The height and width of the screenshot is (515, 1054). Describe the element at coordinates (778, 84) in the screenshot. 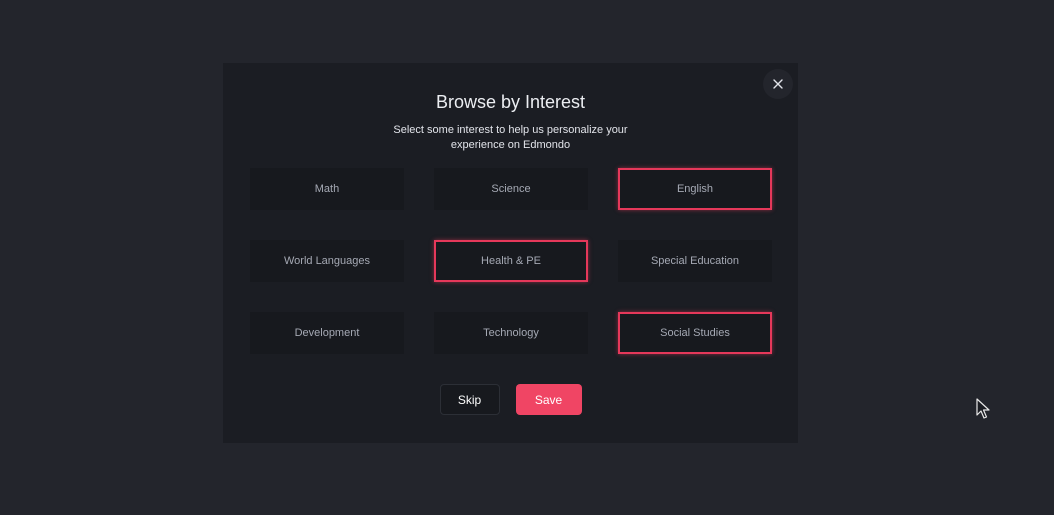

I see `close-icon` at that location.